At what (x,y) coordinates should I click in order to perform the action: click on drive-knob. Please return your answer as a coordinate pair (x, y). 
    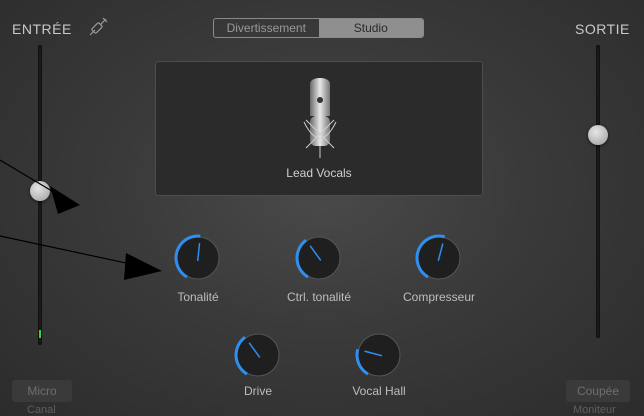
    Looking at the image, I should click on (258, 355).